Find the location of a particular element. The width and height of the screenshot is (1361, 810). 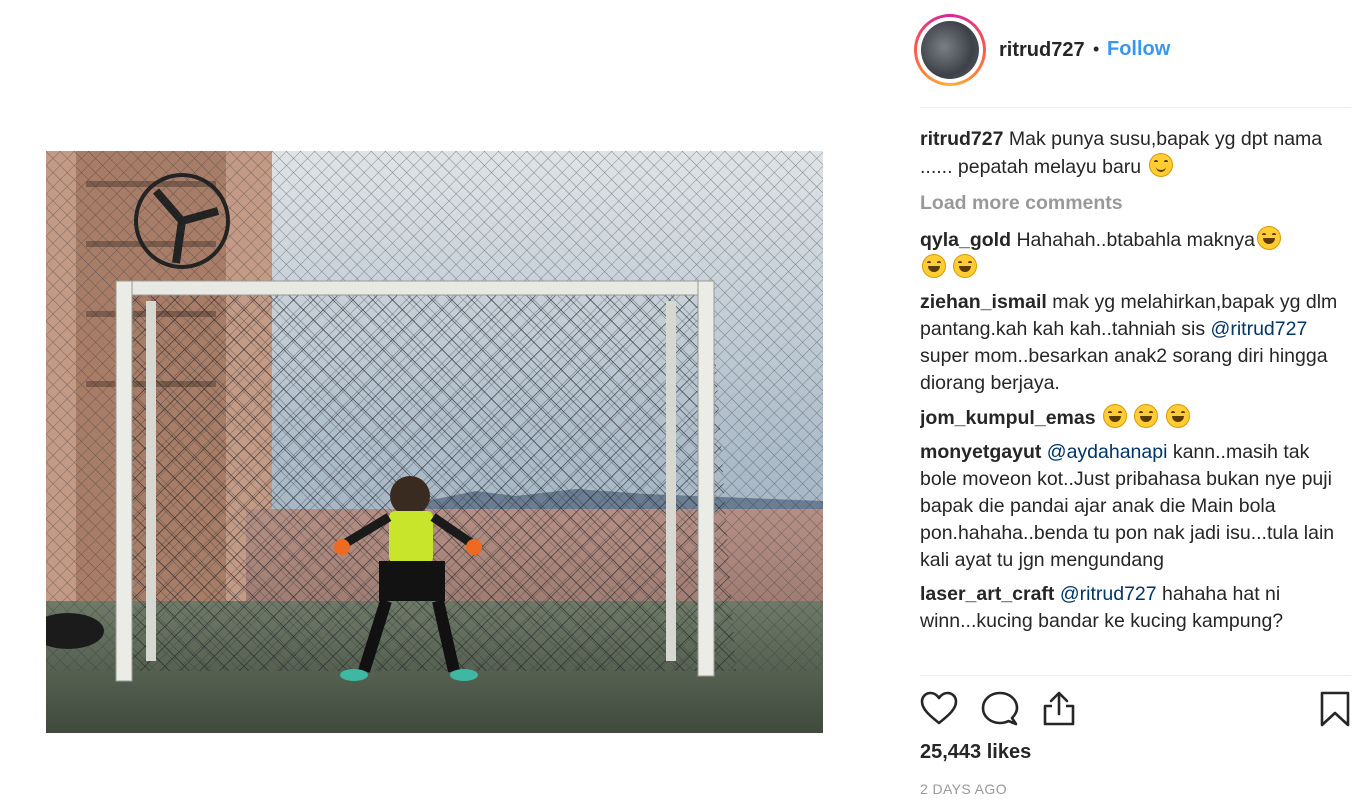

comment-item: jom_kumpul_emas is located at coordinates (1130, 418).